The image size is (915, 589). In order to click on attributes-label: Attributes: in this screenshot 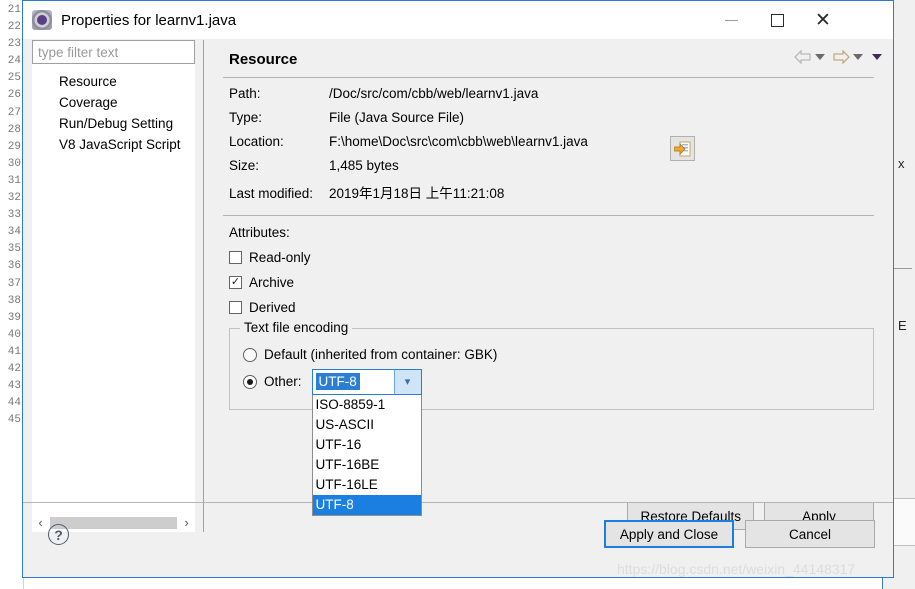, I will do `click(259, 232)`.